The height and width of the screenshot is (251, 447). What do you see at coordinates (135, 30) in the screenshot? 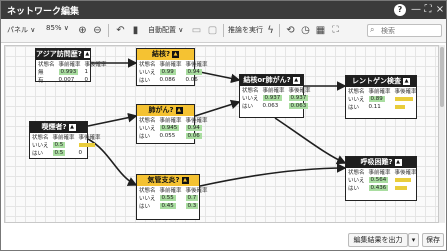
I see `marker-icon: ▮` at bounding box center [135, 30].